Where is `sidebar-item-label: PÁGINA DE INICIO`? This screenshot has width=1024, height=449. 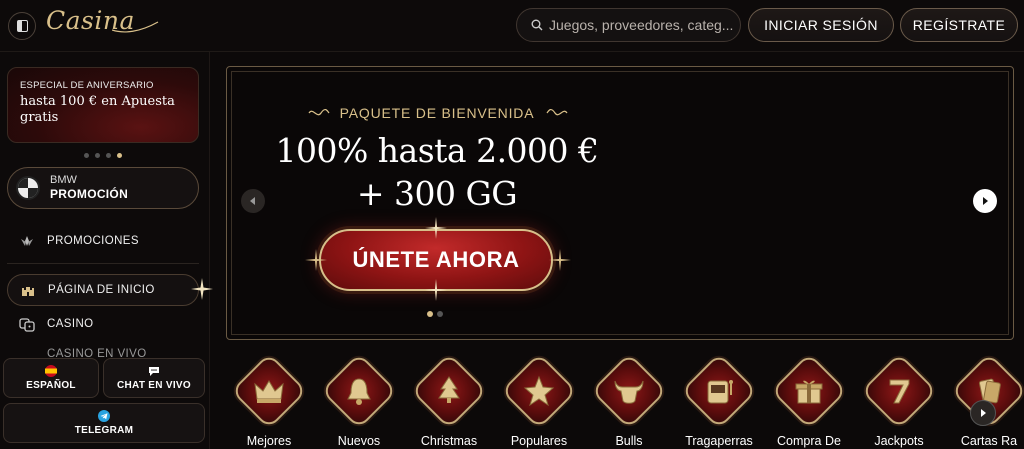
sidebar-item-label: PÁGINA DE INICIO is located at coordinates (101, 290).